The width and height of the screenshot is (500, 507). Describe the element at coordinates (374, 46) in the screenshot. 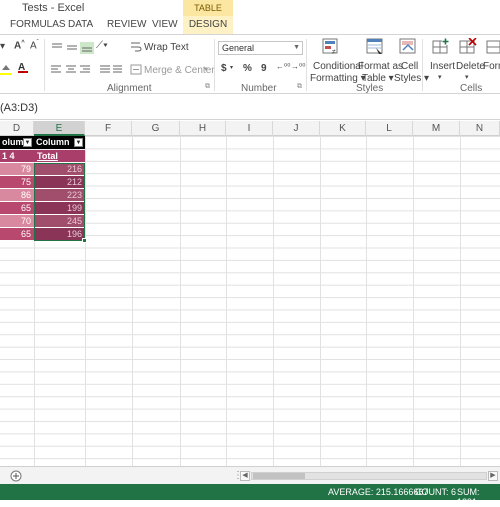

I see `format-as-table-icon` at that location.